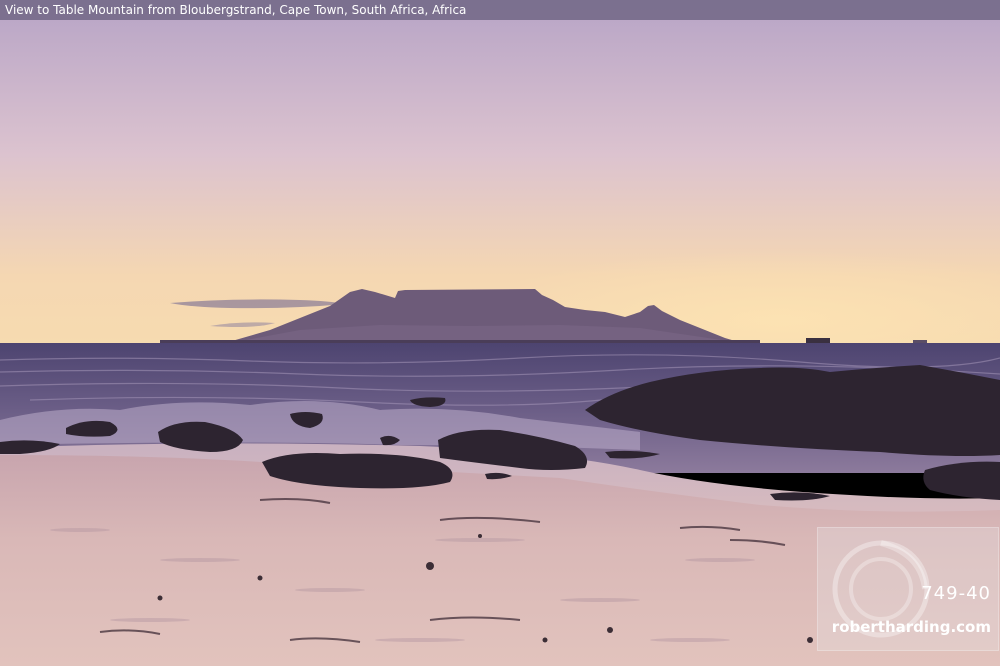  Describe the element at coordinates (911, 627) in the screenshot. I see `watermark-site: robertharding.com` at that location.